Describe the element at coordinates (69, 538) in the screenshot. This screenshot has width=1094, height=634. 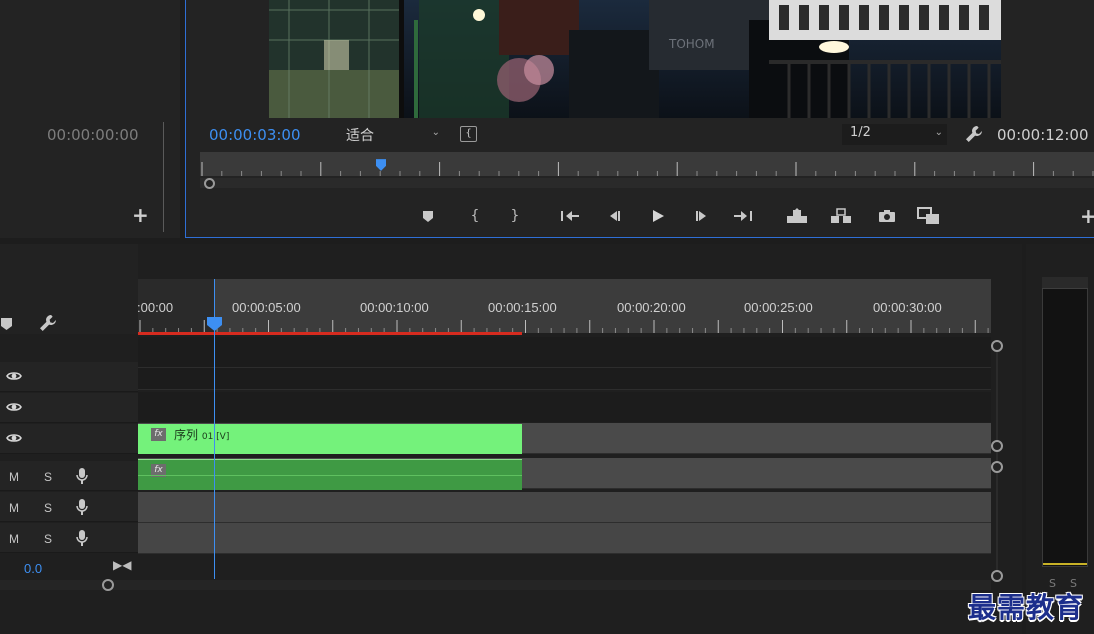
I see `track-header-a3: M S` at that location.